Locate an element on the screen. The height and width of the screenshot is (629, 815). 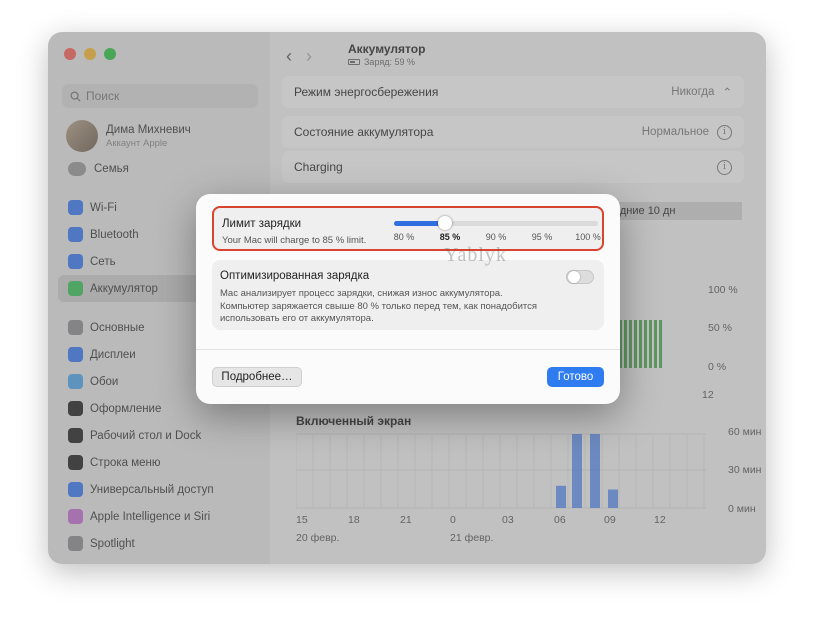
slider-knob is located at coordinates (445, 223).